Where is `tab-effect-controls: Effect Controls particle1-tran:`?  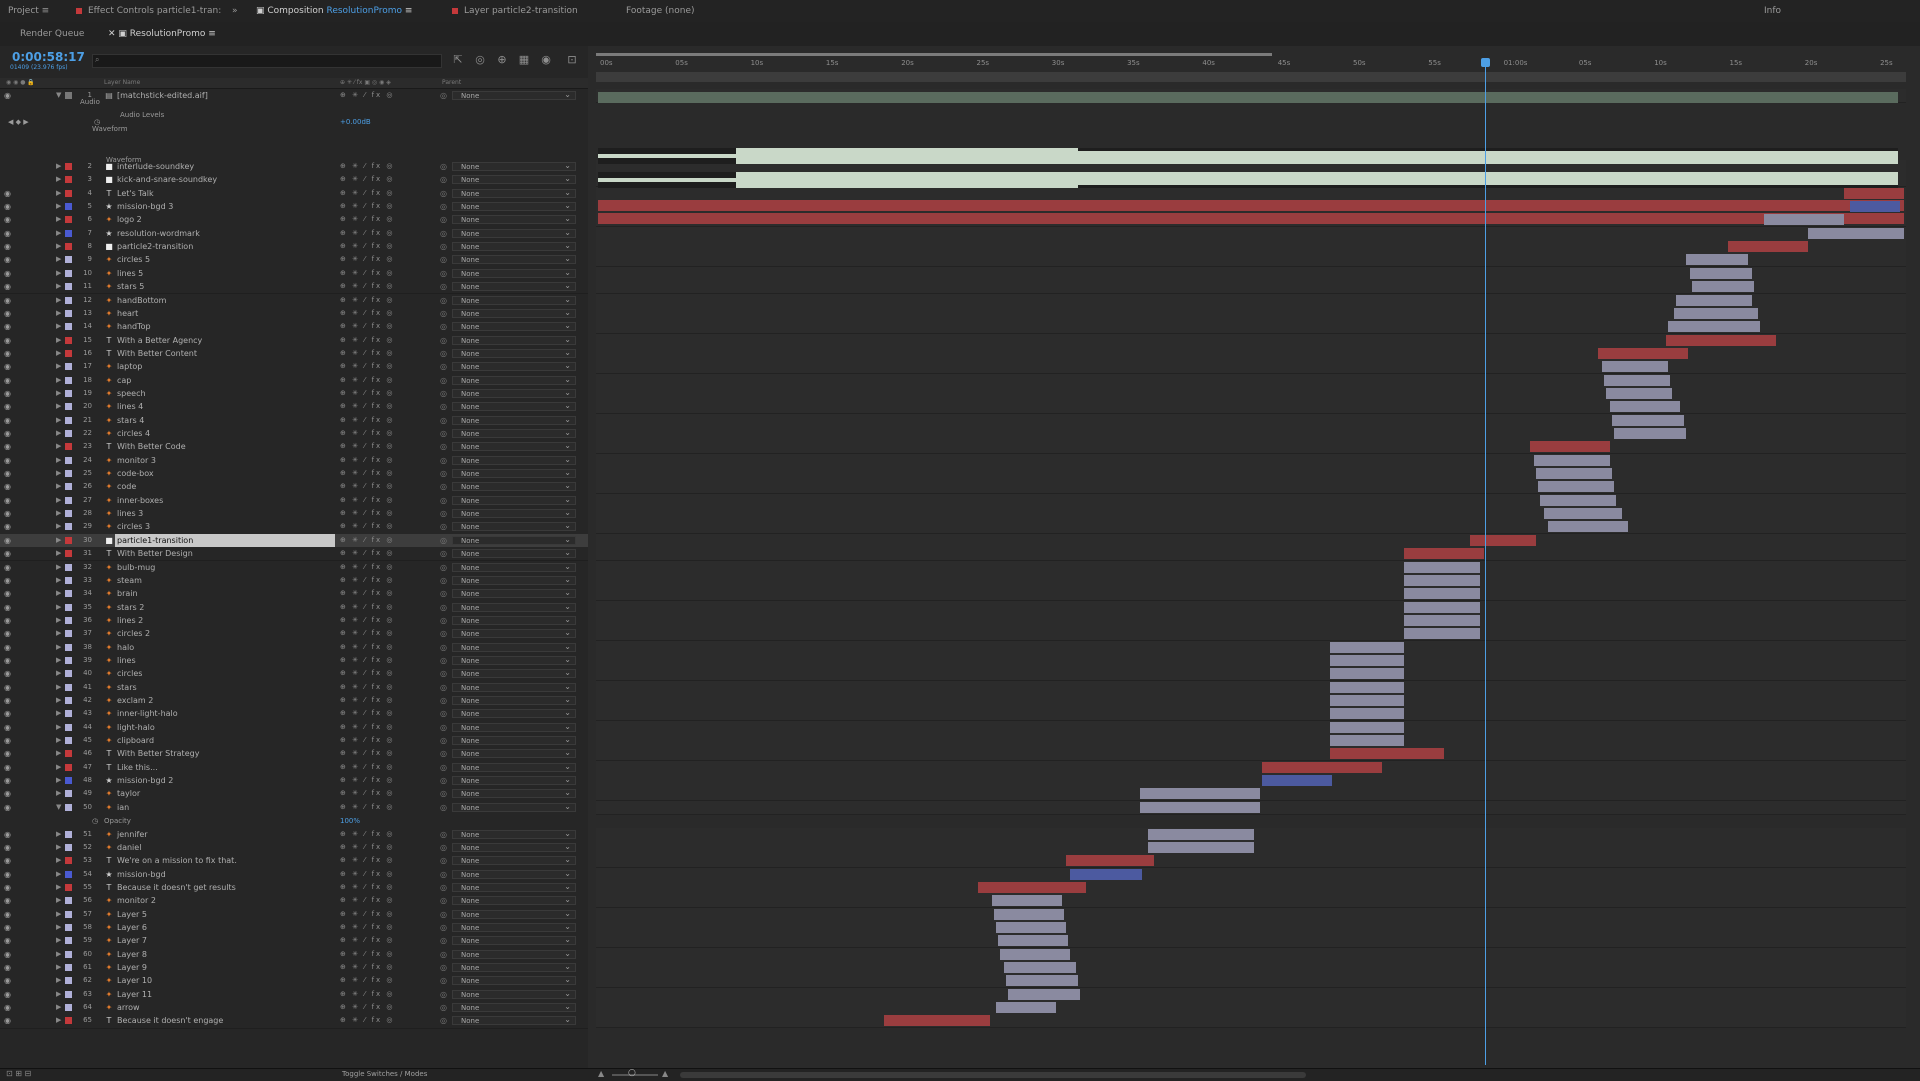
tab-effect-controls: Effect Controls particle1-tran: is located at coordinates (148, 11).